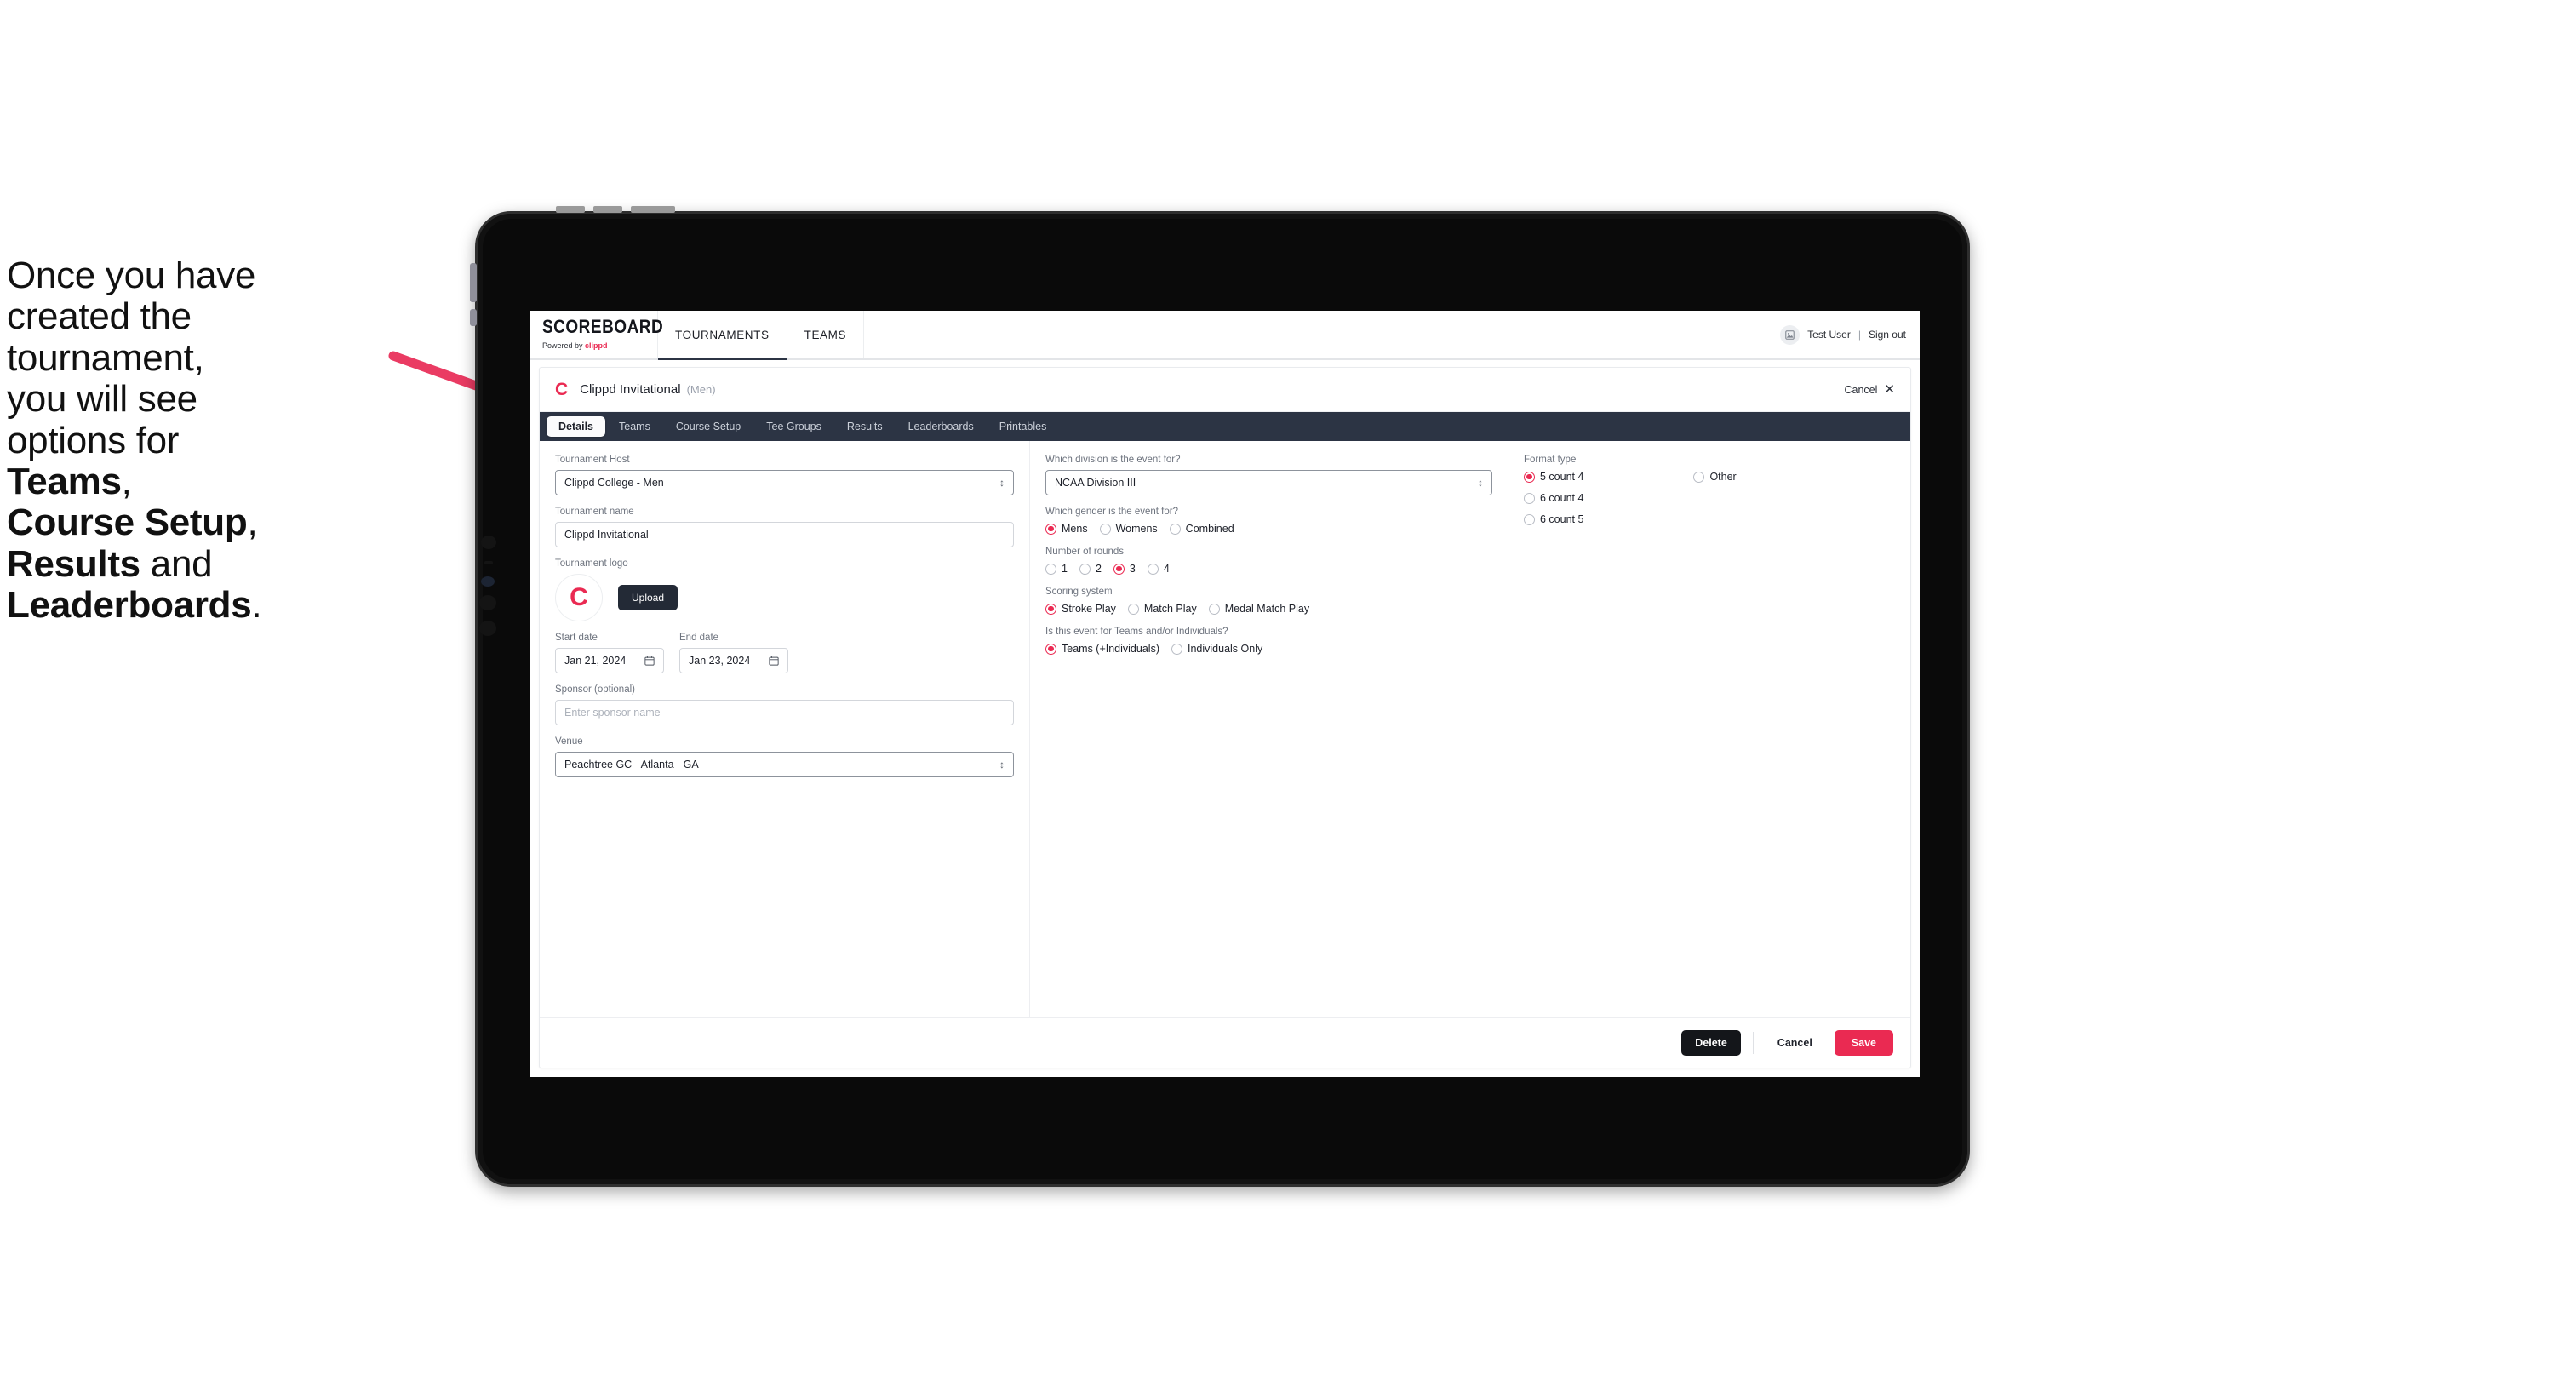  What do you see at coordinates (256, 605) in the screenshot?
I see `annotation-period: .` at bounding box center [256, 605].